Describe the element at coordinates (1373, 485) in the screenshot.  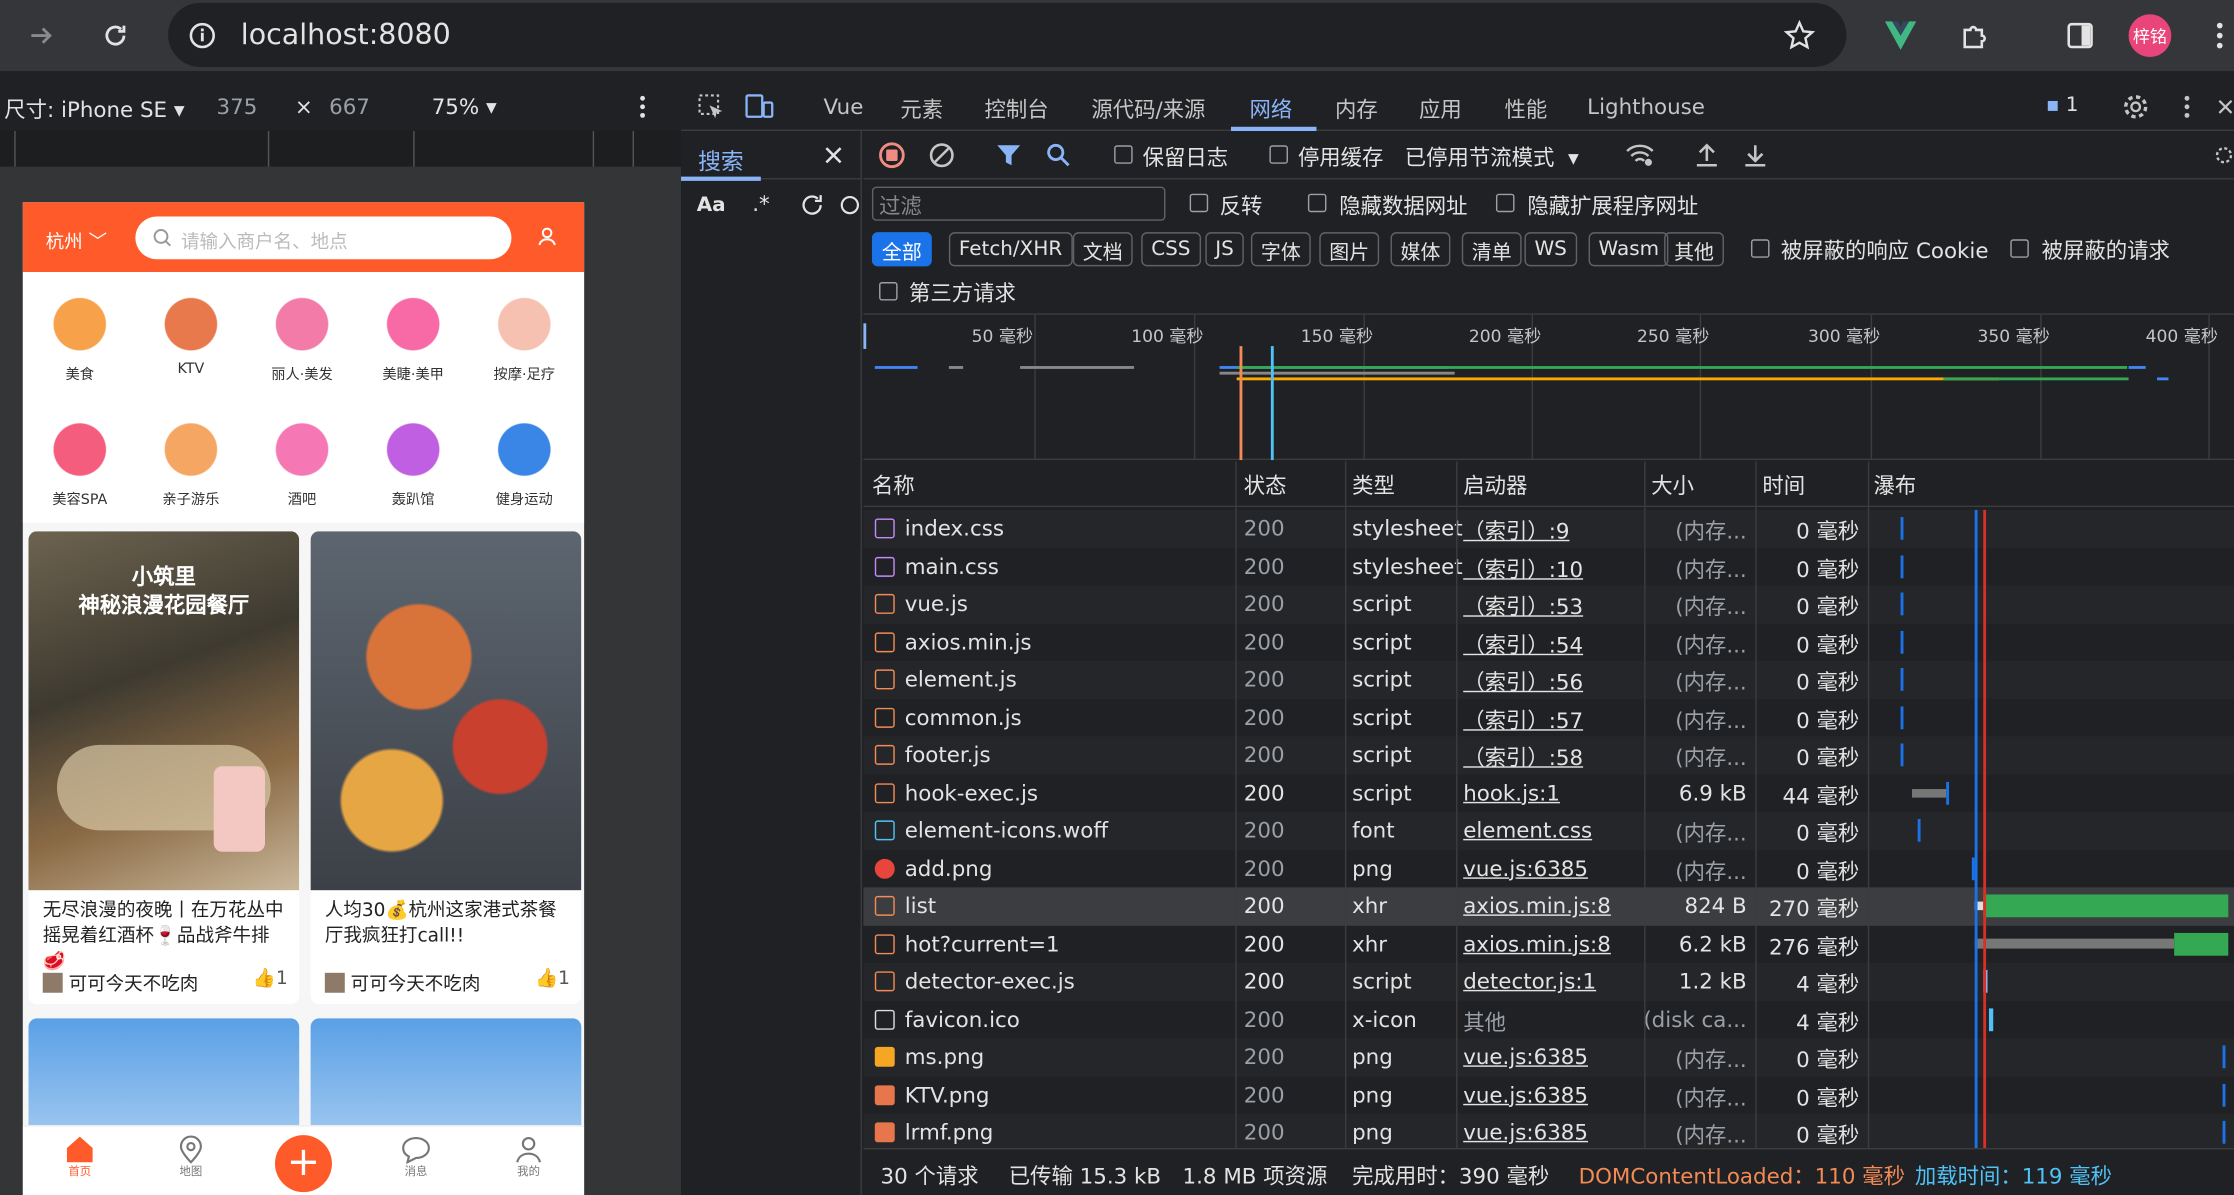
I see `column-header-2: 类型` at that location.